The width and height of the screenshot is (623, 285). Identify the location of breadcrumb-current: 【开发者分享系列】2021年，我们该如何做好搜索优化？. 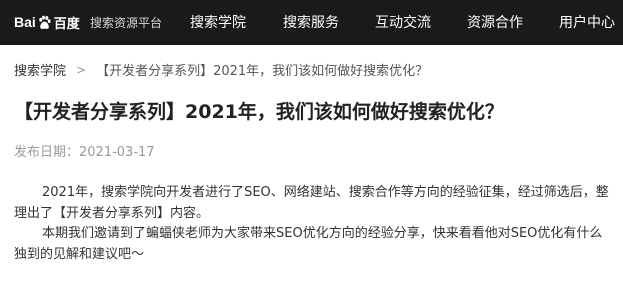
(262, 71).